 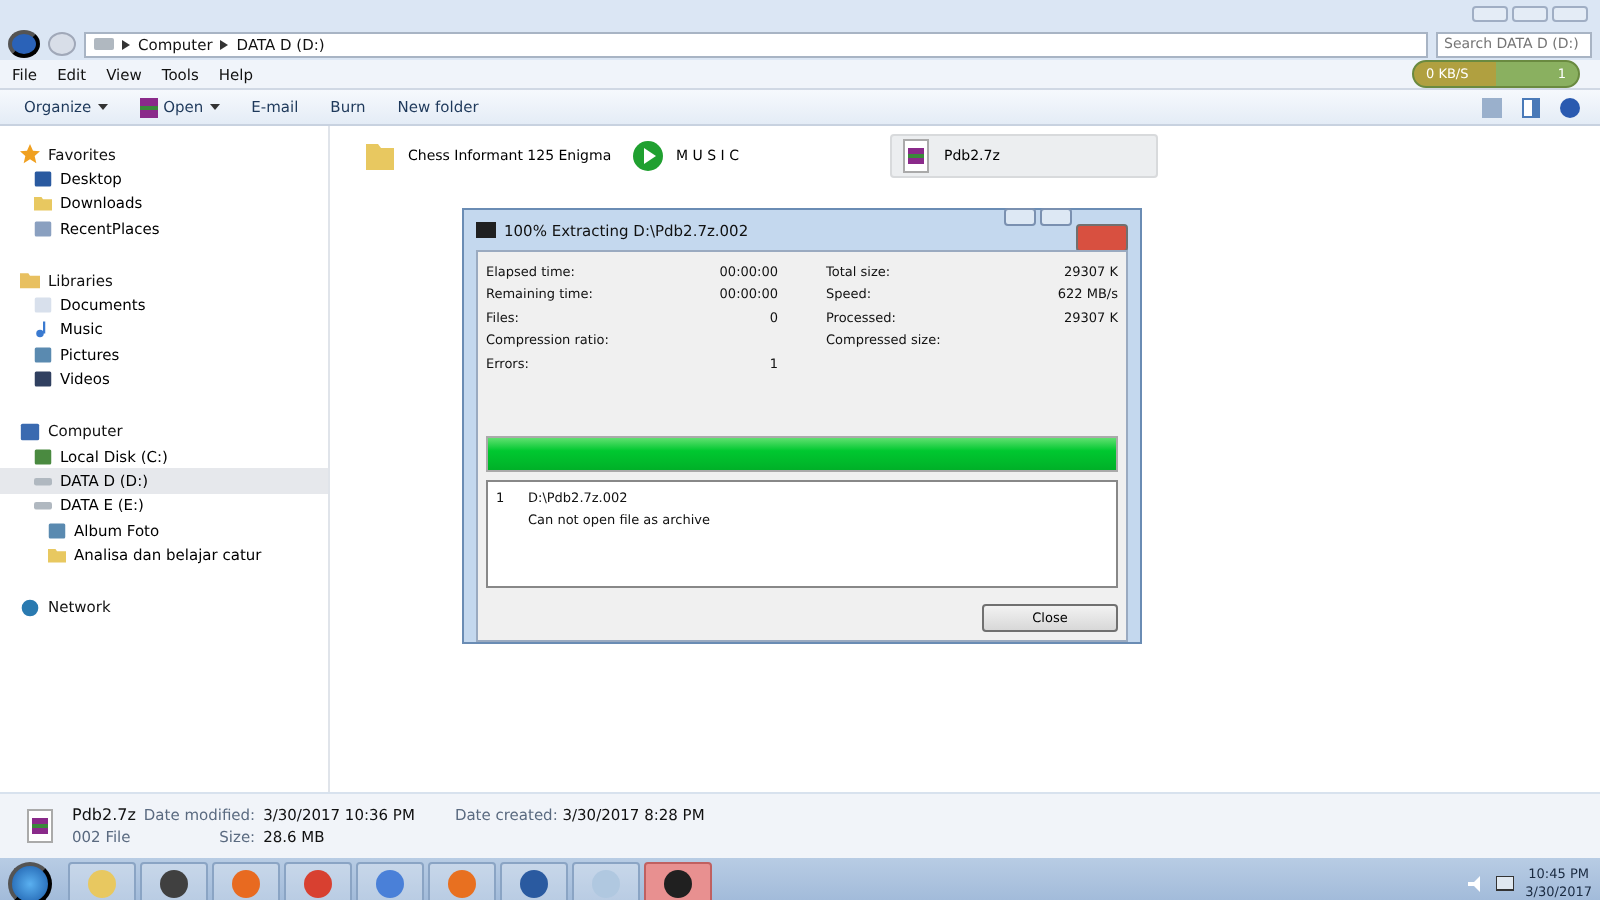 What do you see at coordinates (648, 156) in the screenshot?
I see `play-icon` at bounding box center [648, 156].